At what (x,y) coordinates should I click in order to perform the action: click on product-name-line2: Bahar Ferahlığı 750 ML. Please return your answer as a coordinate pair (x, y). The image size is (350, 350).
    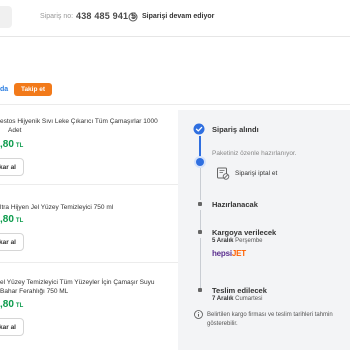
    Looking at the image, I should click on (34, 291).